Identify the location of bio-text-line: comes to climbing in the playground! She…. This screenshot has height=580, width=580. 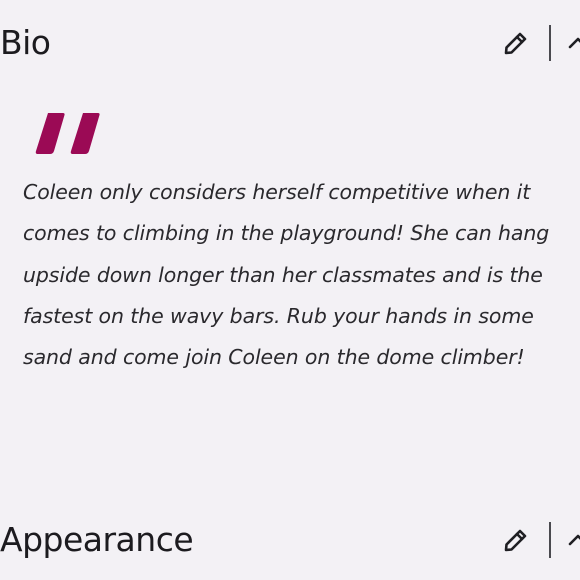
(286, 233).